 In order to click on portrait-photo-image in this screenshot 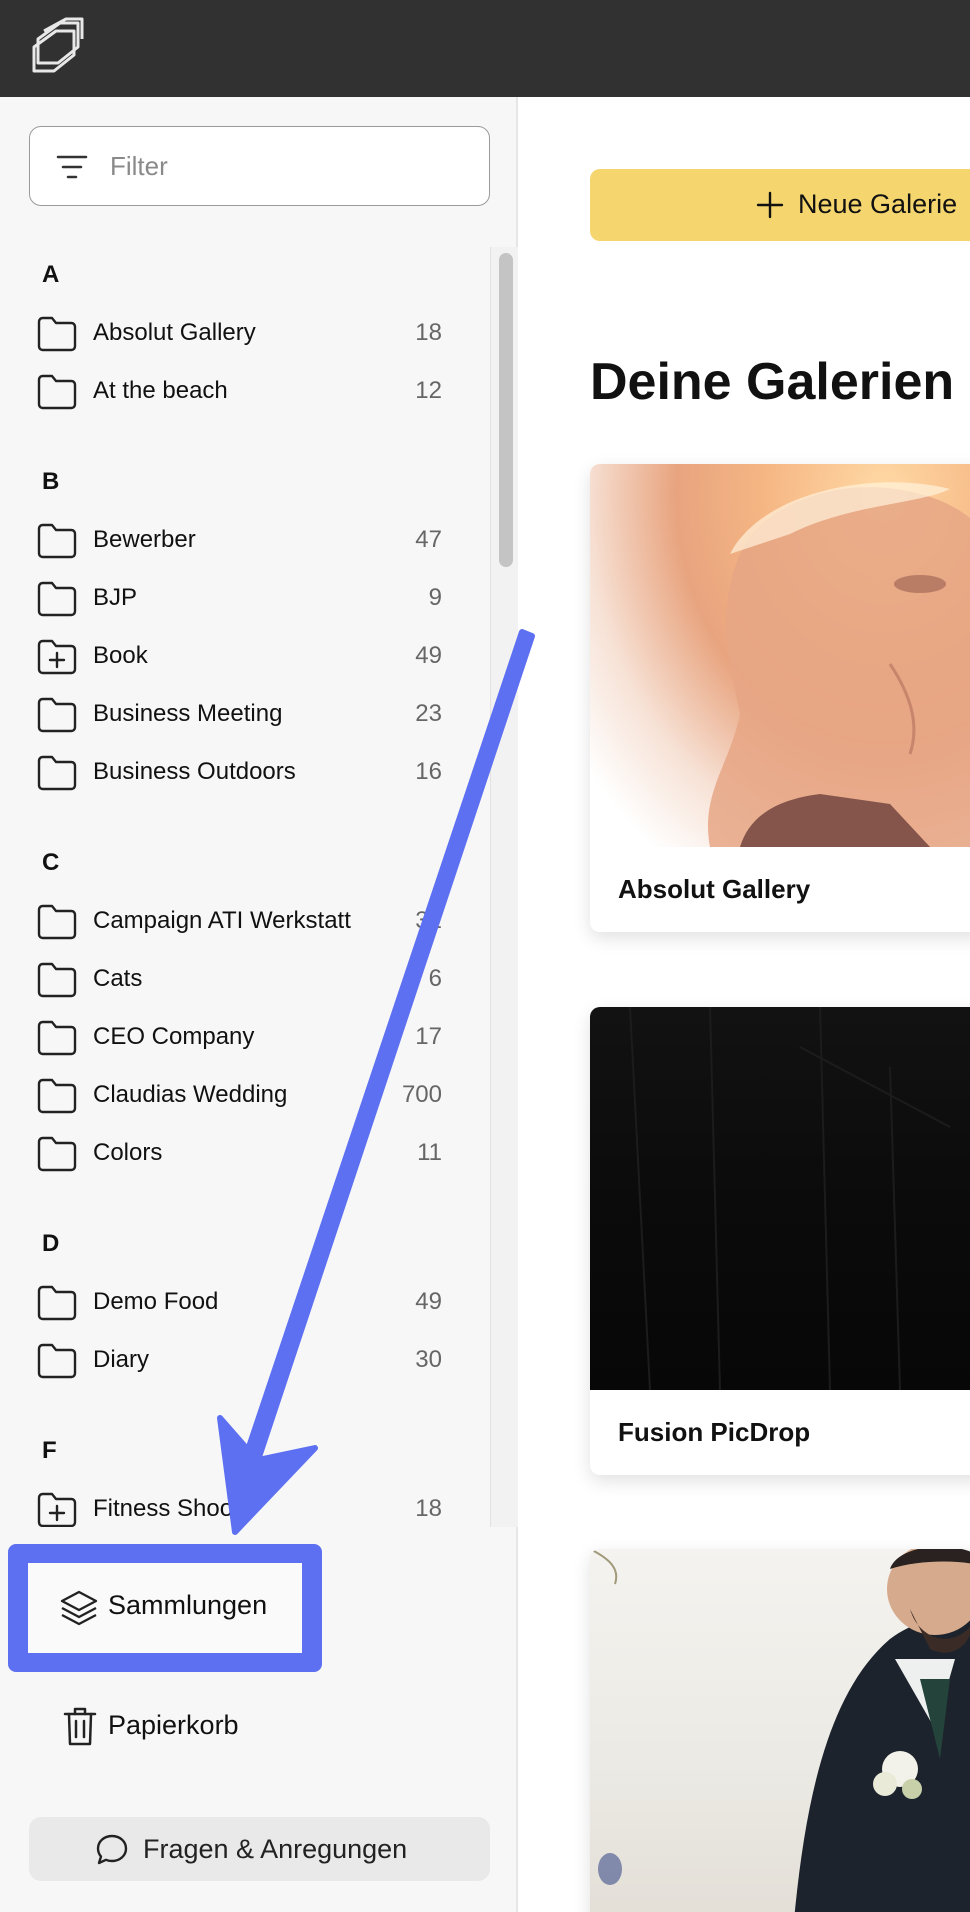, I will do `click(839, 664)`.